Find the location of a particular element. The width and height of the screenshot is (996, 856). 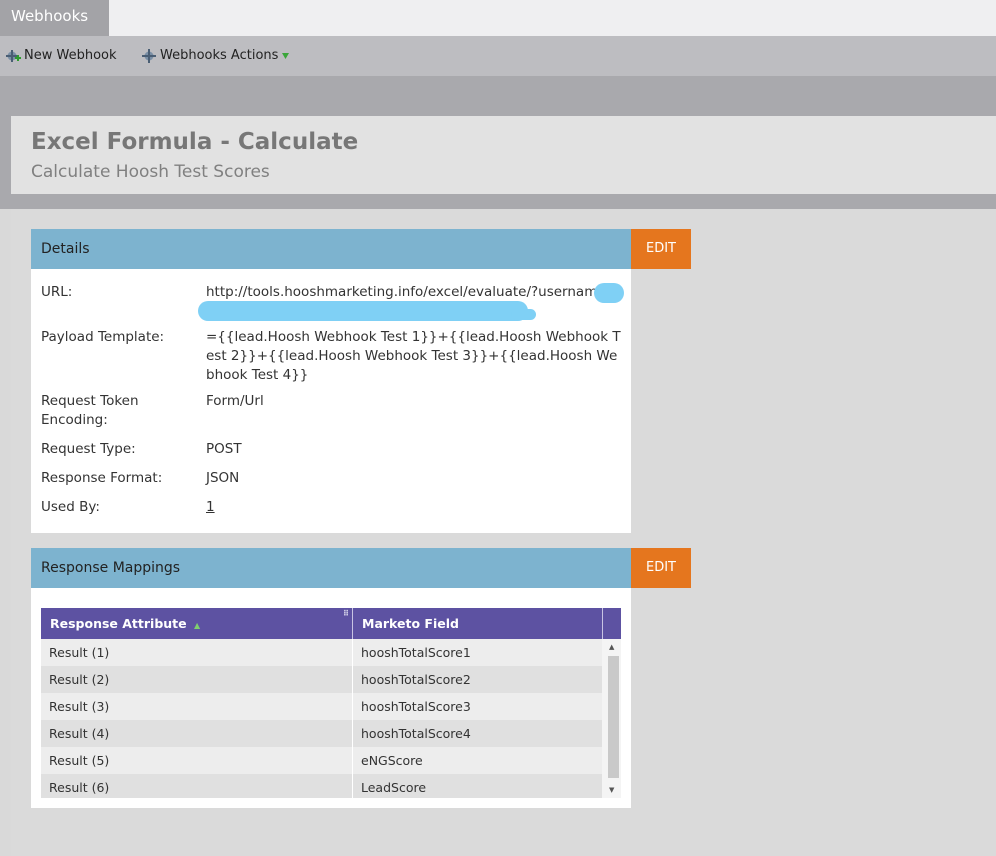

attribute-cell: Result (1) is located at coordinates (79, 652).